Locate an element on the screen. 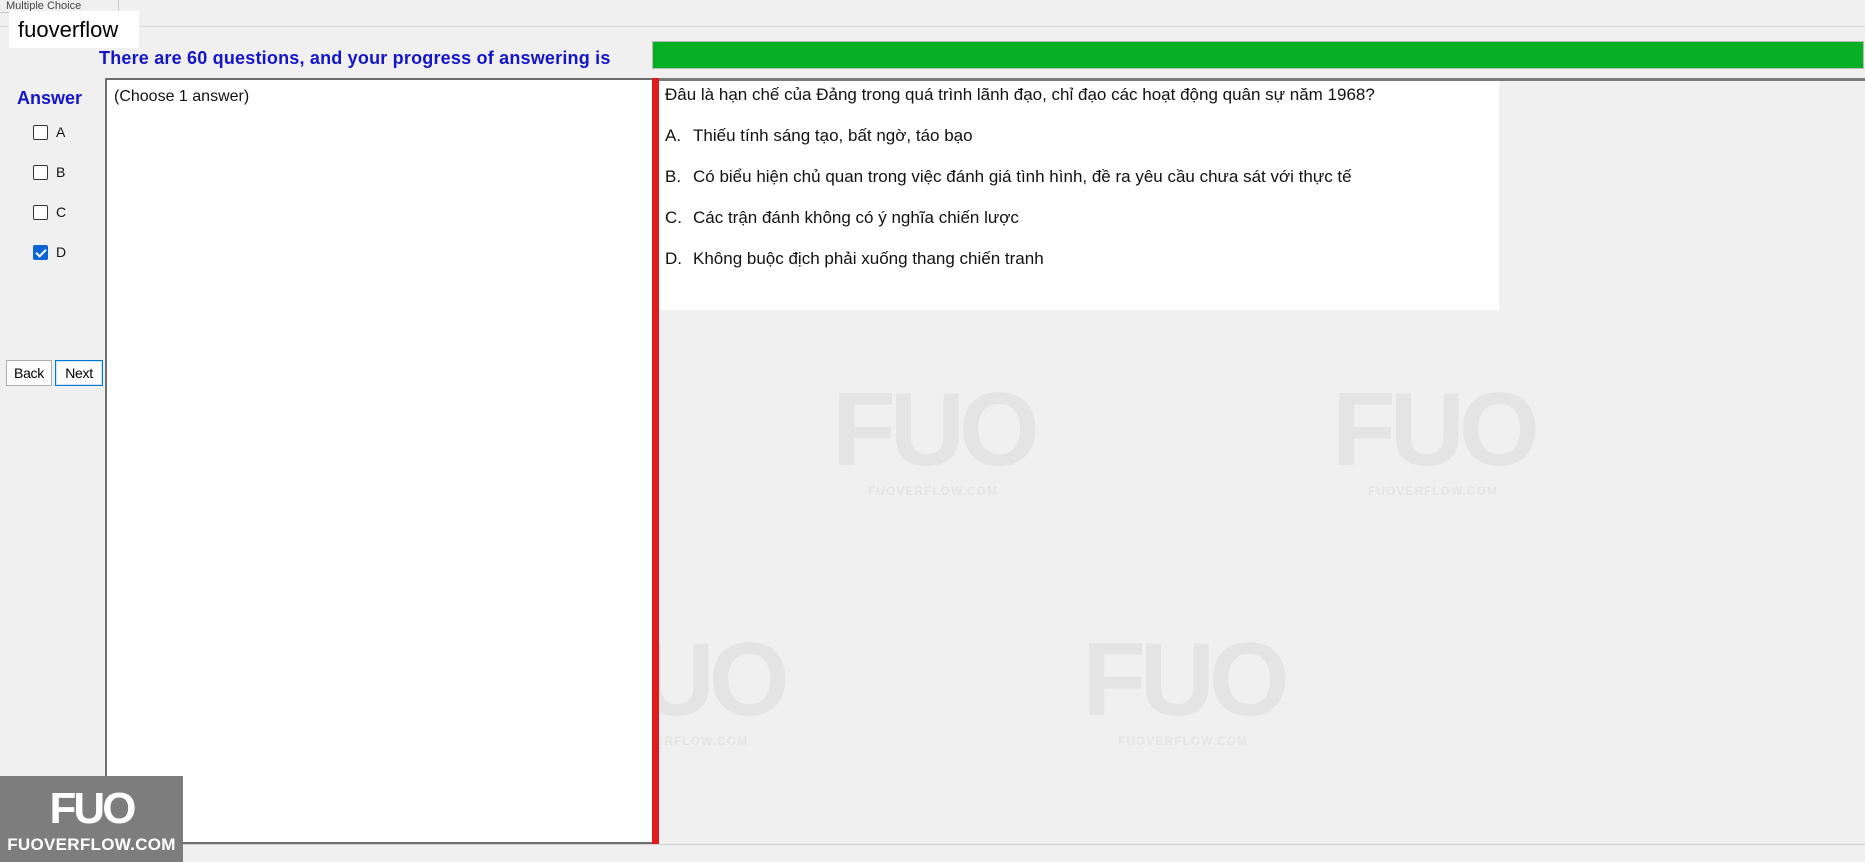 This screenshot has width=1865, height=862. checkbox-a is located at coordinates (40, 132).